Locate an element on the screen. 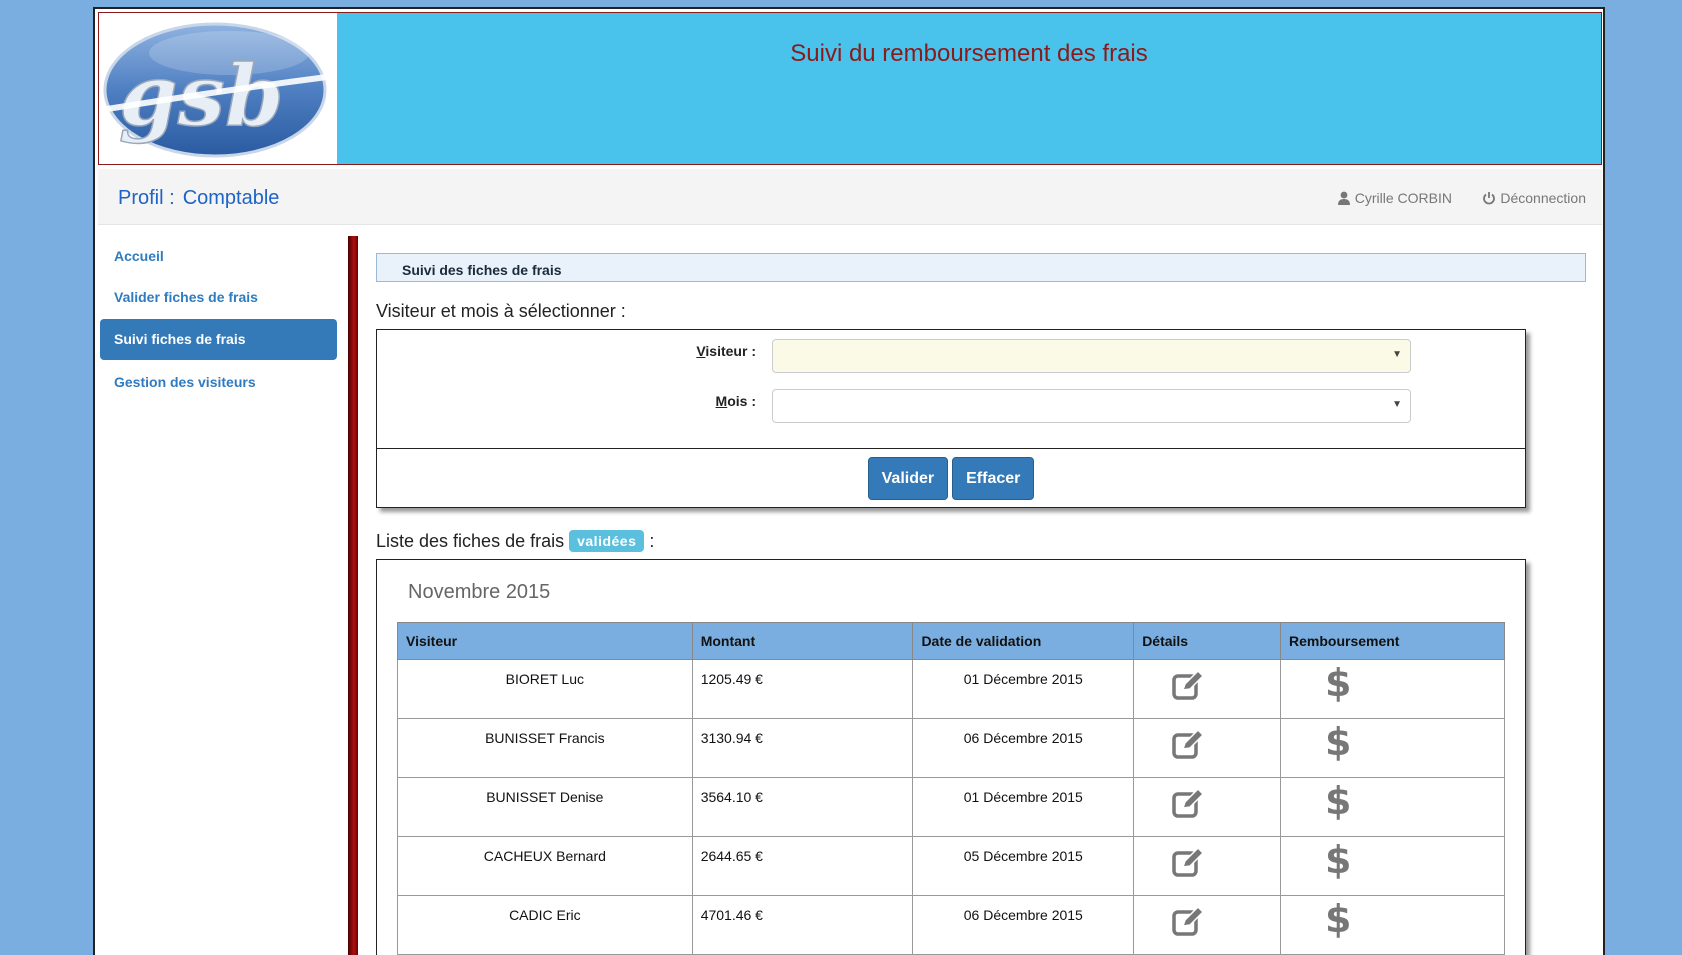 The width and height of the screenshot is (1682, 955). gsb-logo-image: gsb is located at coordinates (215, 90).